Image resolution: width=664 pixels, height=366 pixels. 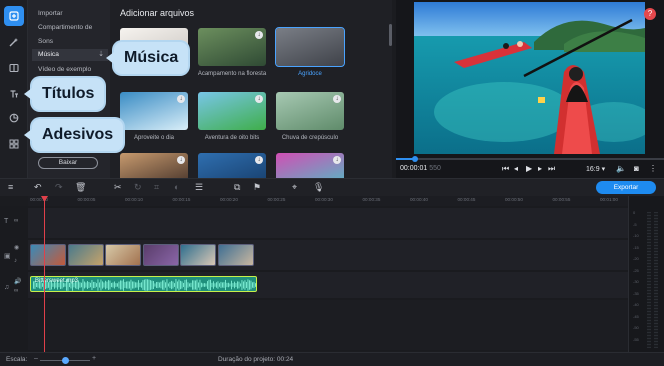 I want to click on empty-lane, so click(x=328, y=325).